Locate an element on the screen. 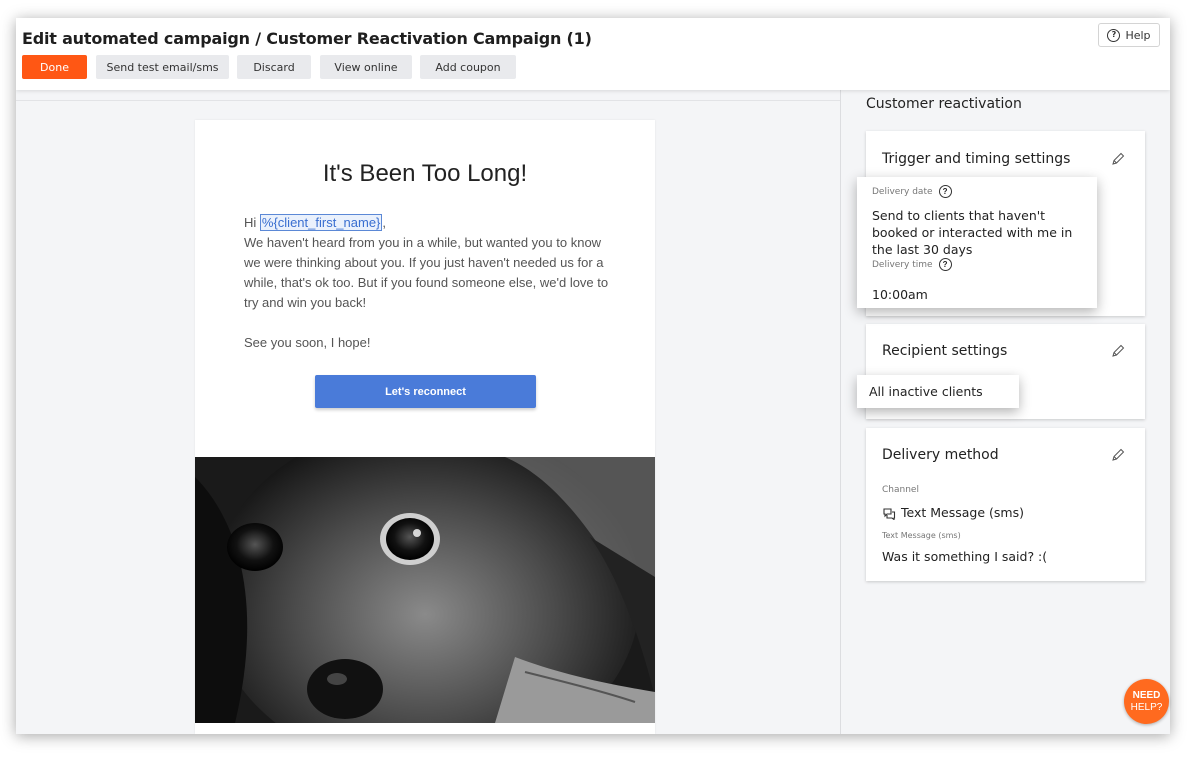 The height and width of the screenshot is (762, 1199). need-help-line1: NEED is located at coordinates (1146, 695).